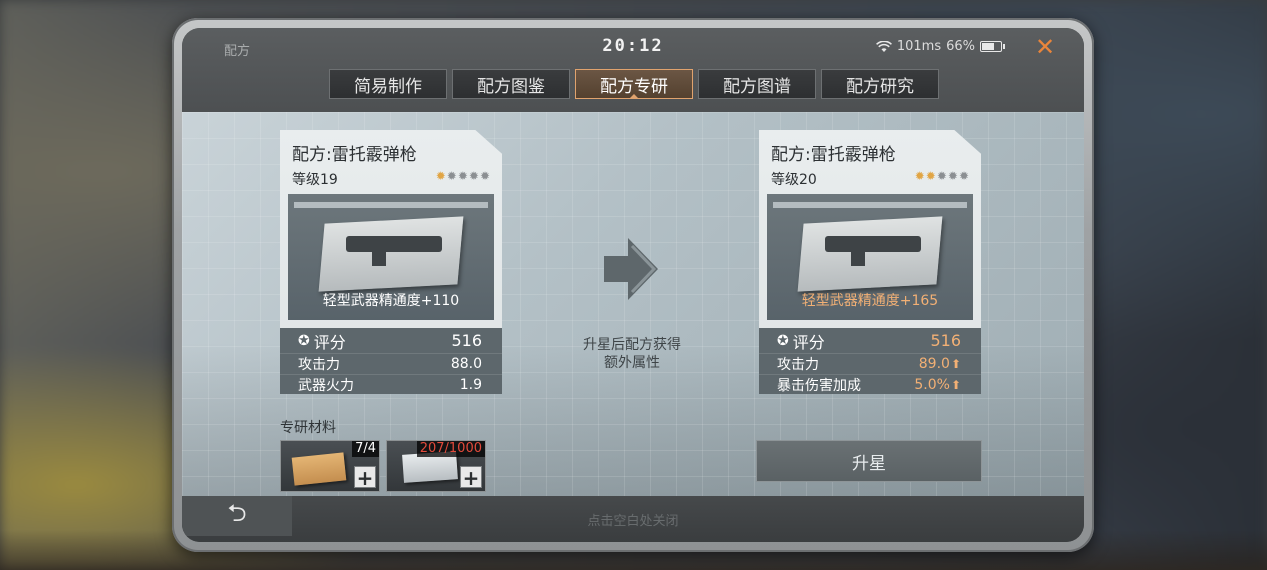 This screenshot has height=570, width=1267. What do you see at coordinates (631, 269) in the screenshot?
I see `arrow-right-icon` at bounding box center [631, 269].